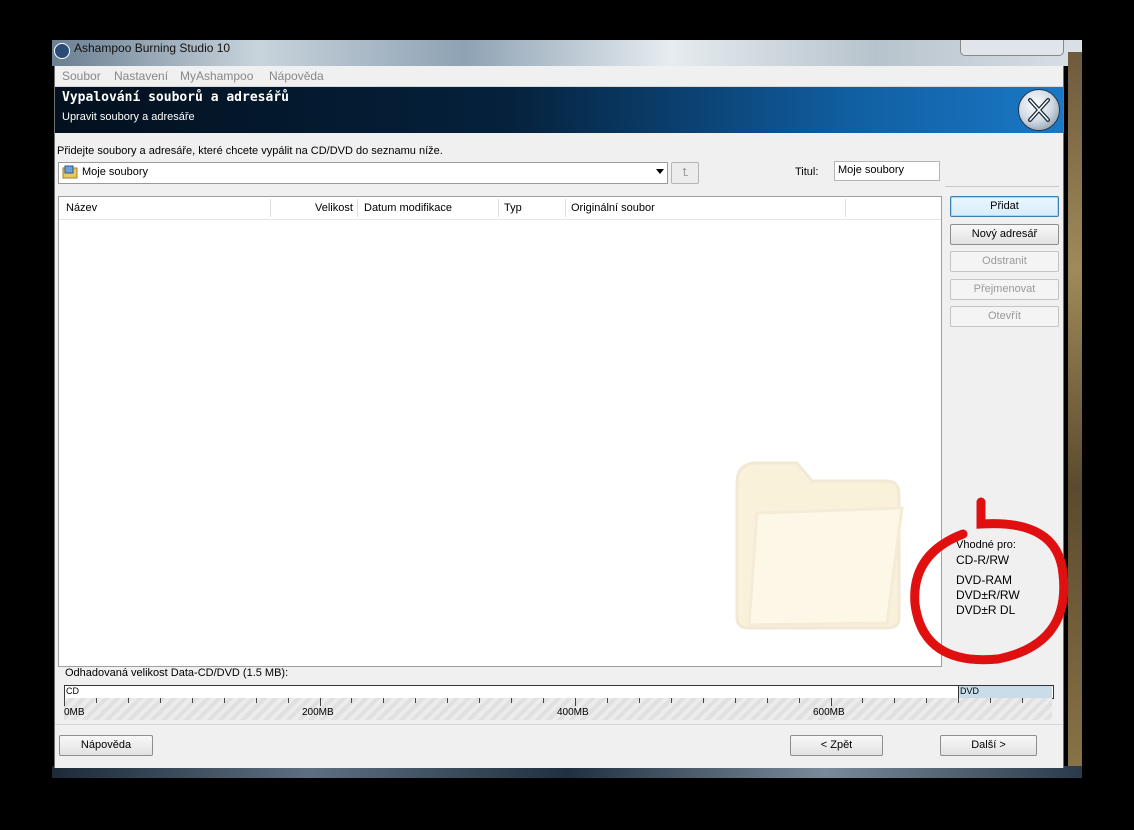  Describe the element at coordinates (62, 51) in the screenshot. I see `app-icon` at that location.